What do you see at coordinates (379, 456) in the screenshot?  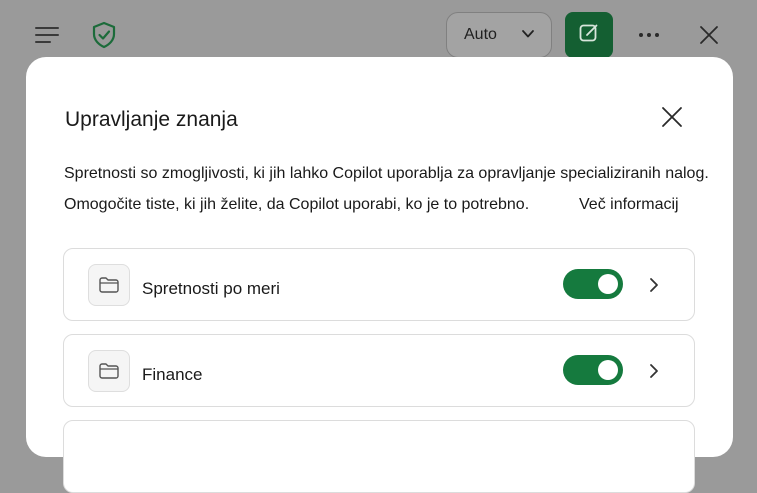 I see `skill-card-partial` at bounding box center [379, 456].